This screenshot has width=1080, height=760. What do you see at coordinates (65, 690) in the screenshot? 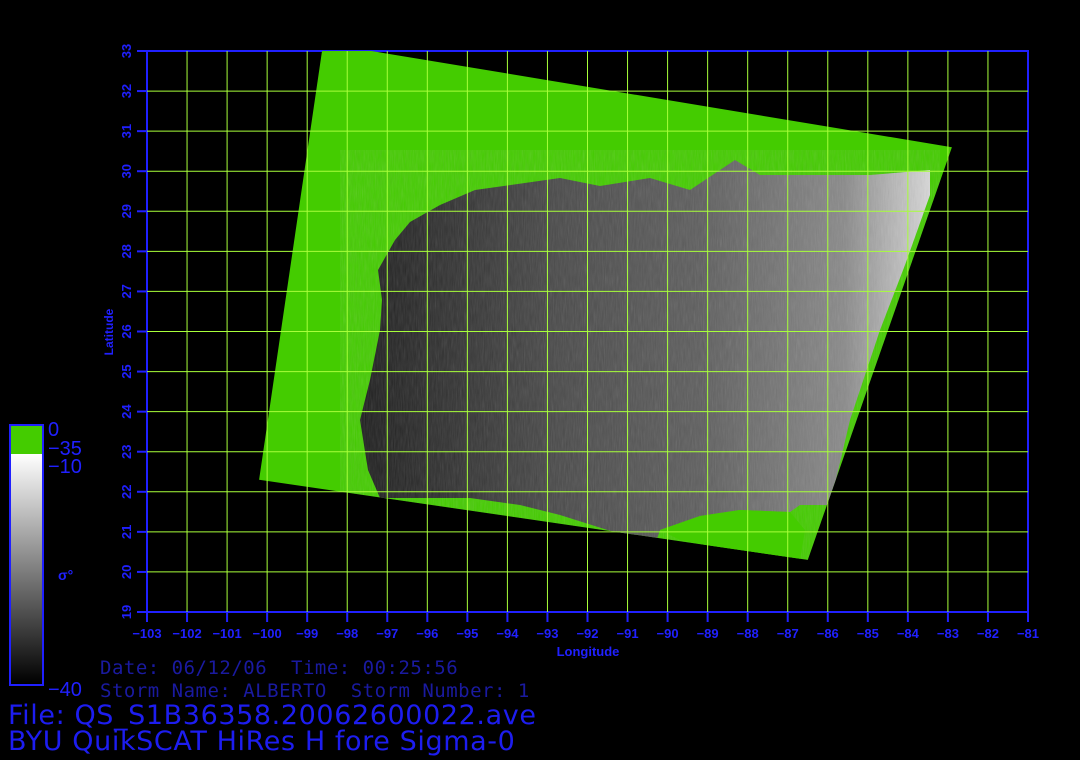
I see `colorbar-tick-bottom: −40` at bounding box center [65, 690].